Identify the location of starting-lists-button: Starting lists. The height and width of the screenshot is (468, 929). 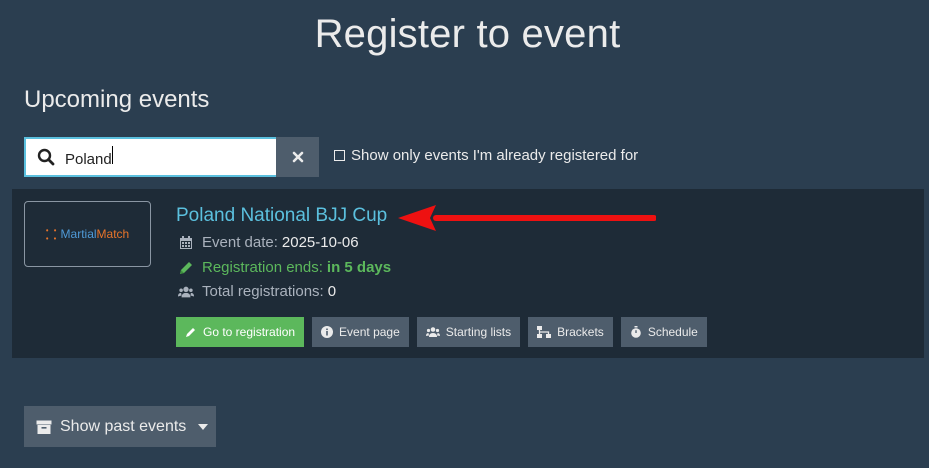
(468, 332).